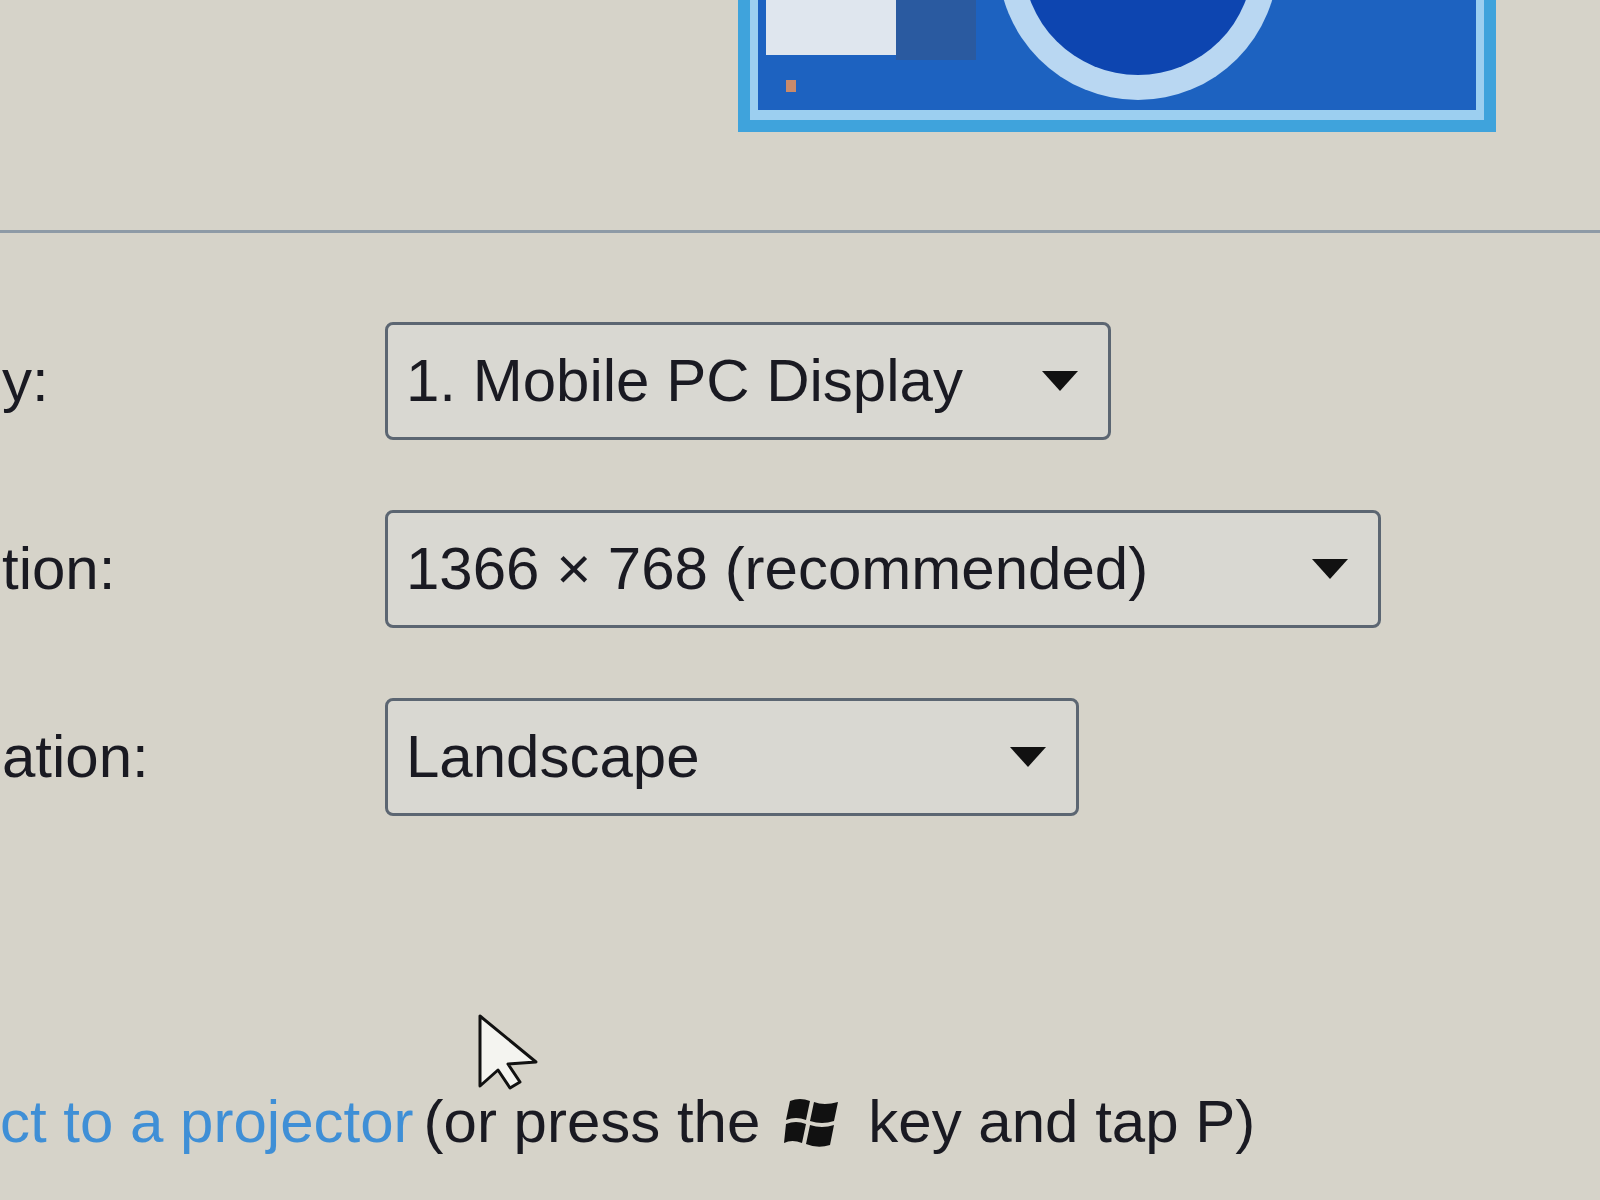  I want to click on field-label: y:, so click(25, 381).